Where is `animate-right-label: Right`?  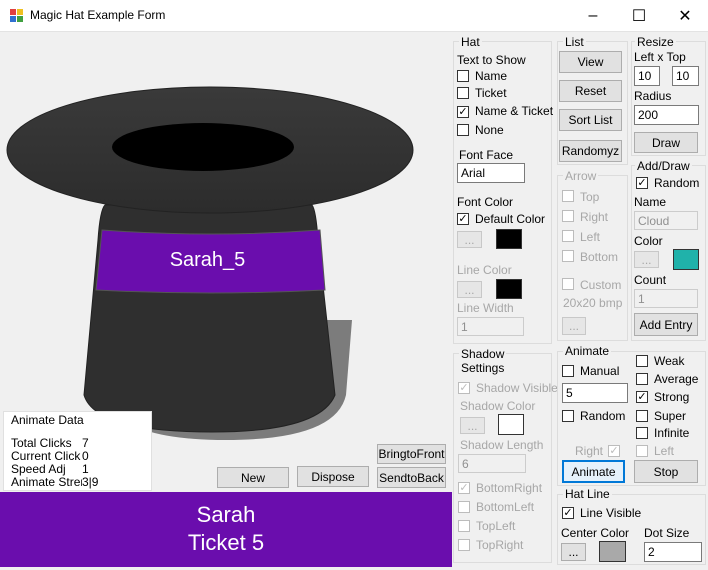
animate-right-label: Right is located at coordinates (589, 451).